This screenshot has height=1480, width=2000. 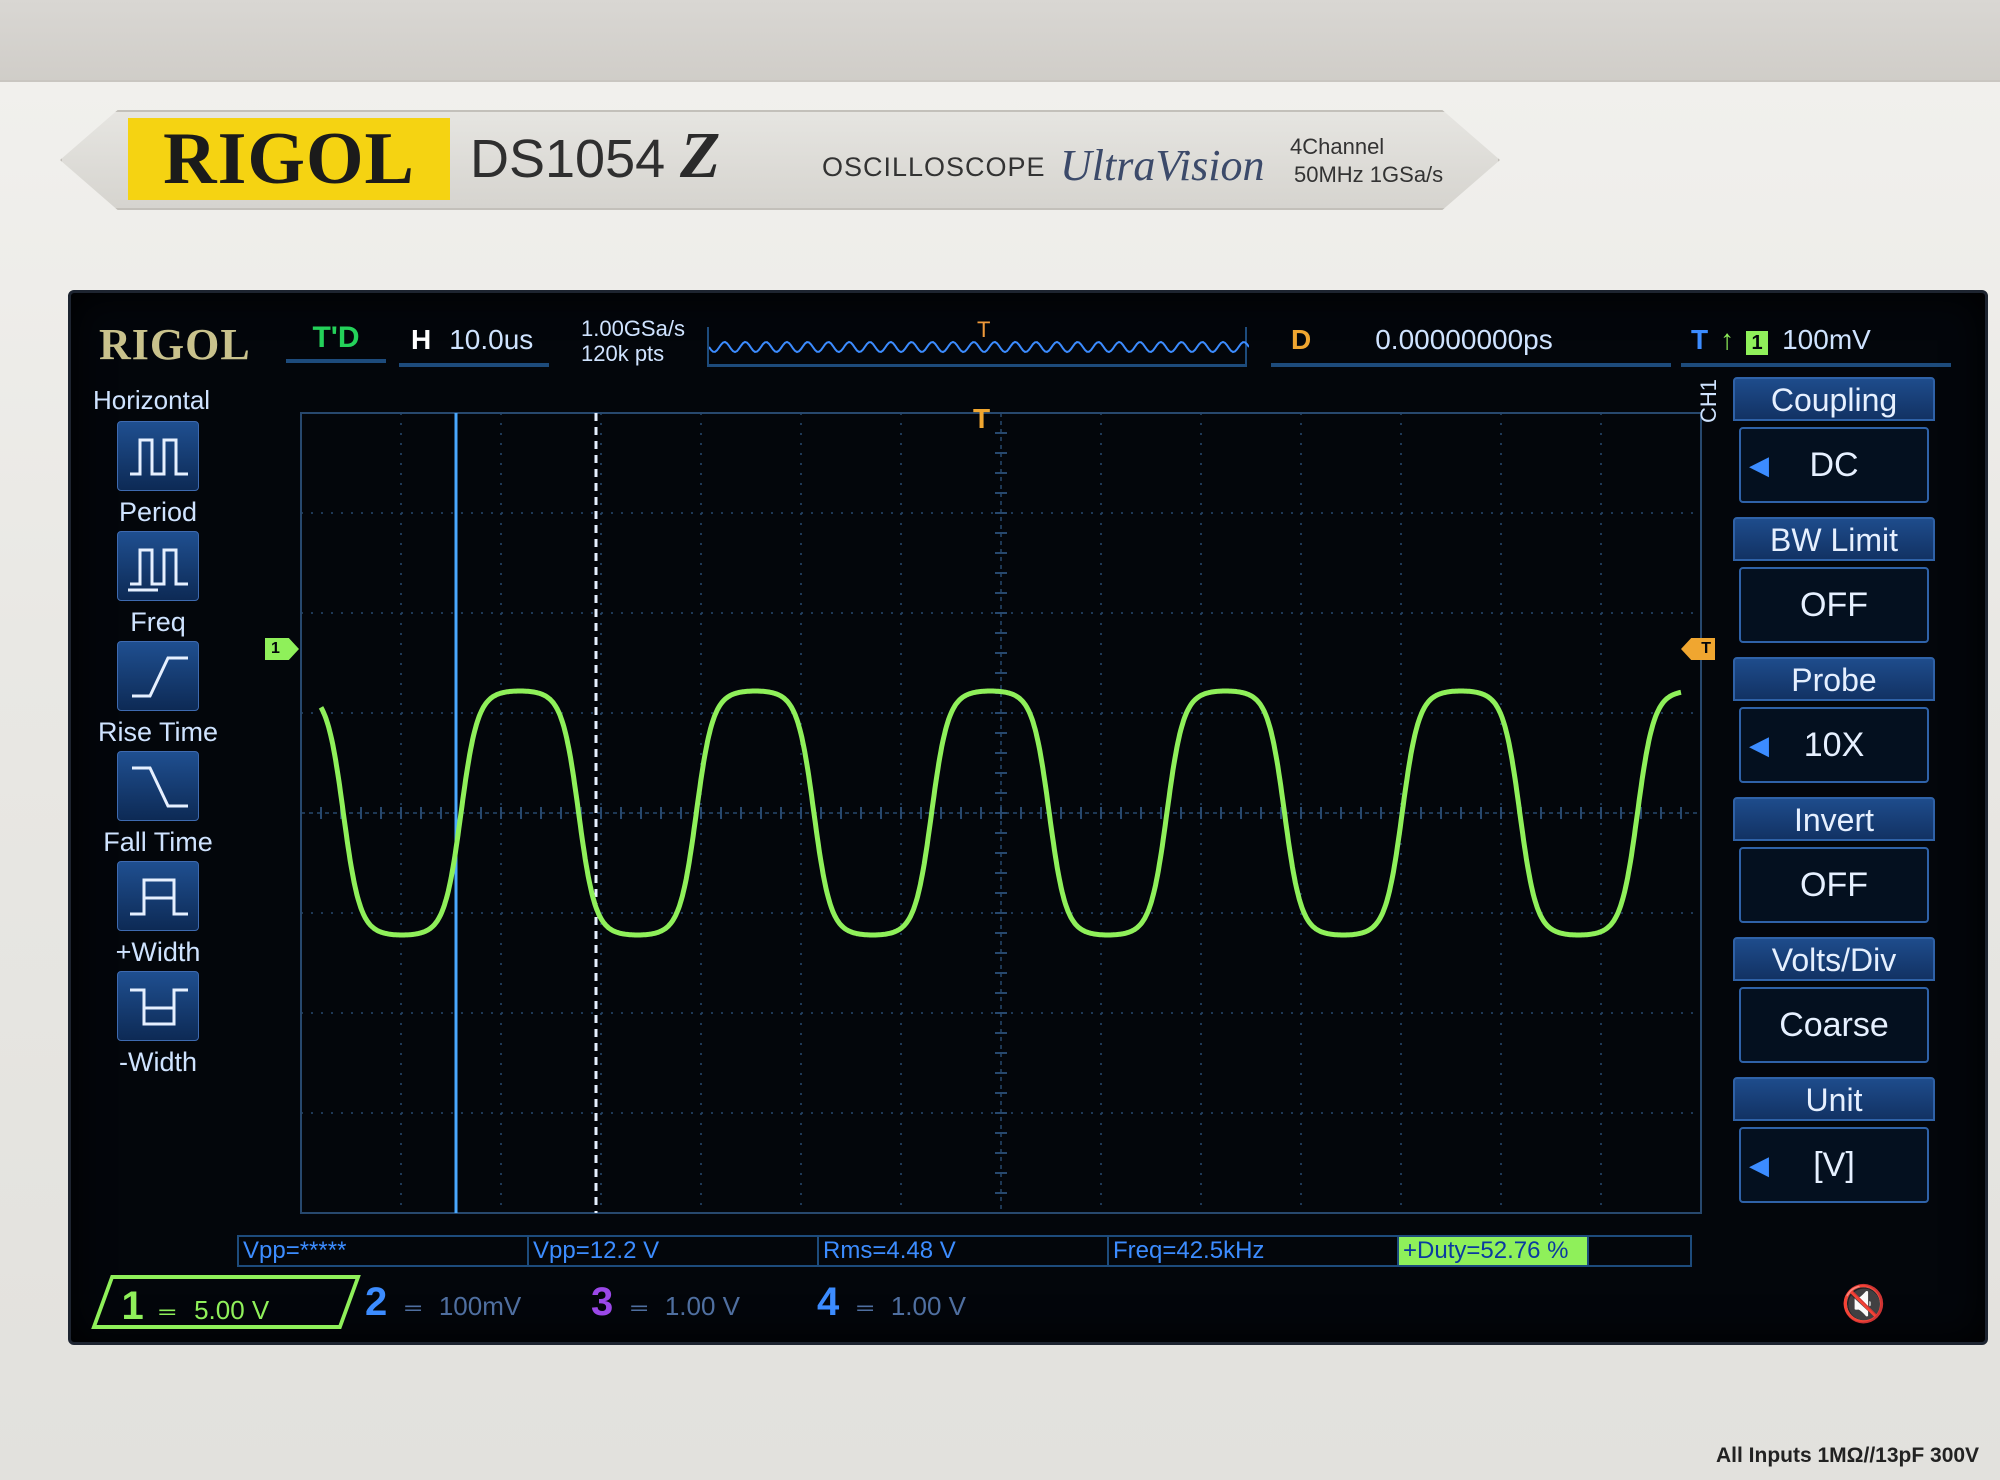 I want to click on channel-menu-invert: Invert OFF, so click(x=1834, y=860).